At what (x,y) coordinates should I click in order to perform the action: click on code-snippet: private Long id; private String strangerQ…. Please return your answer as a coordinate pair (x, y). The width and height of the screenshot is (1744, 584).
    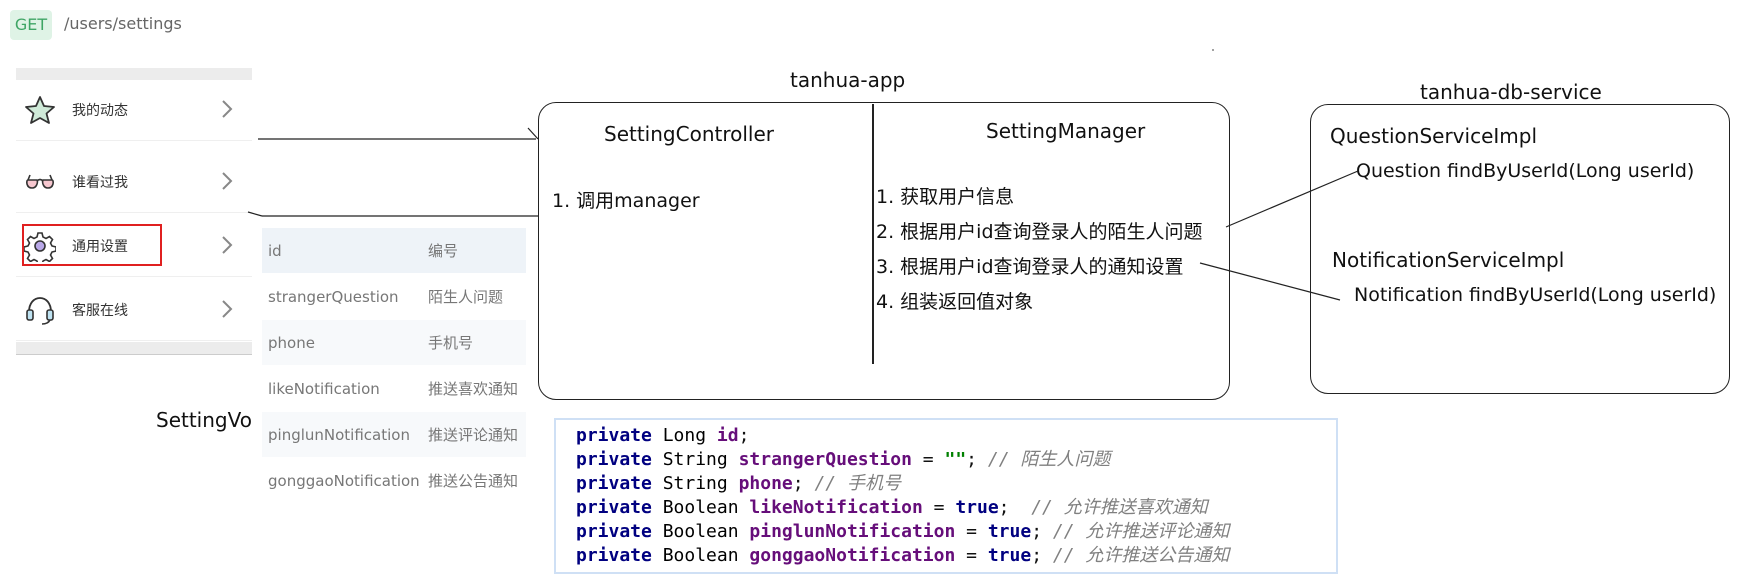
    Looking at the image, I should click on (946, 496).